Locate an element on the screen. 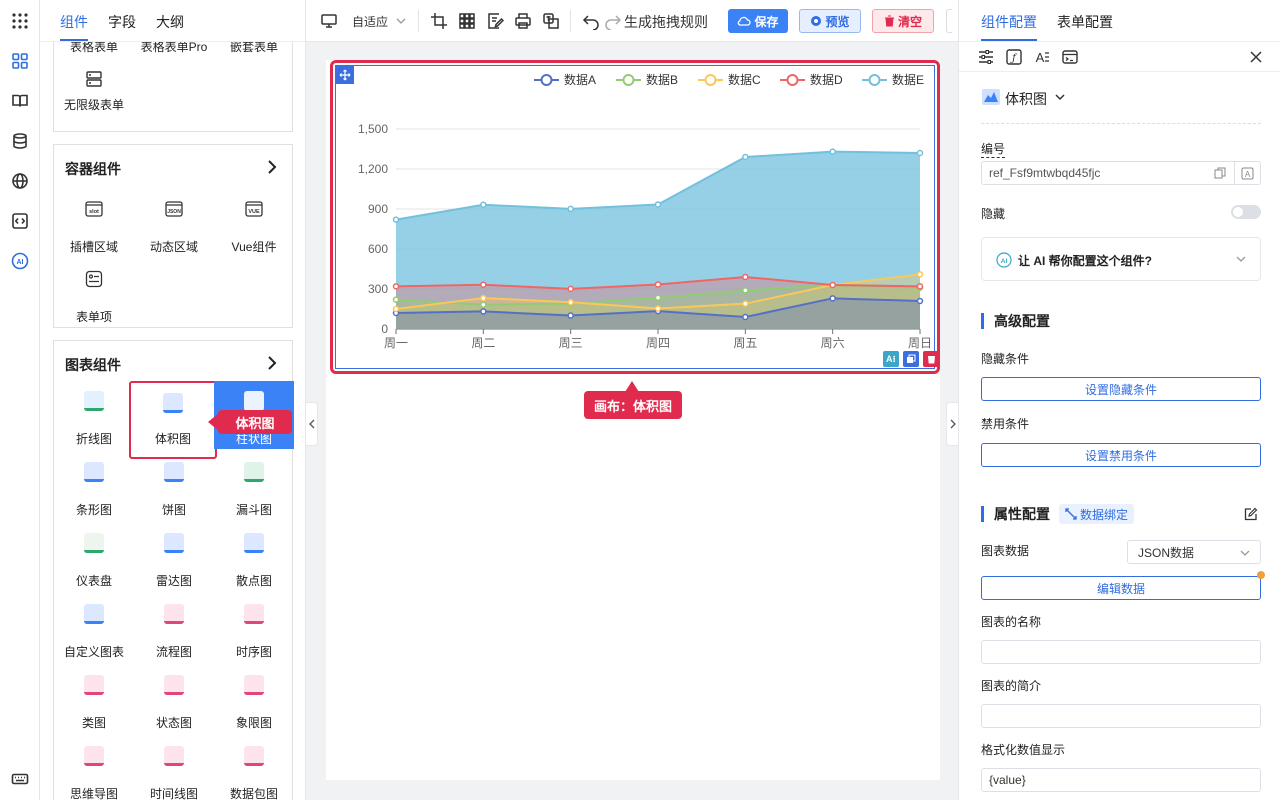  text-style-icon: A is located at coordinates (1042, 57).